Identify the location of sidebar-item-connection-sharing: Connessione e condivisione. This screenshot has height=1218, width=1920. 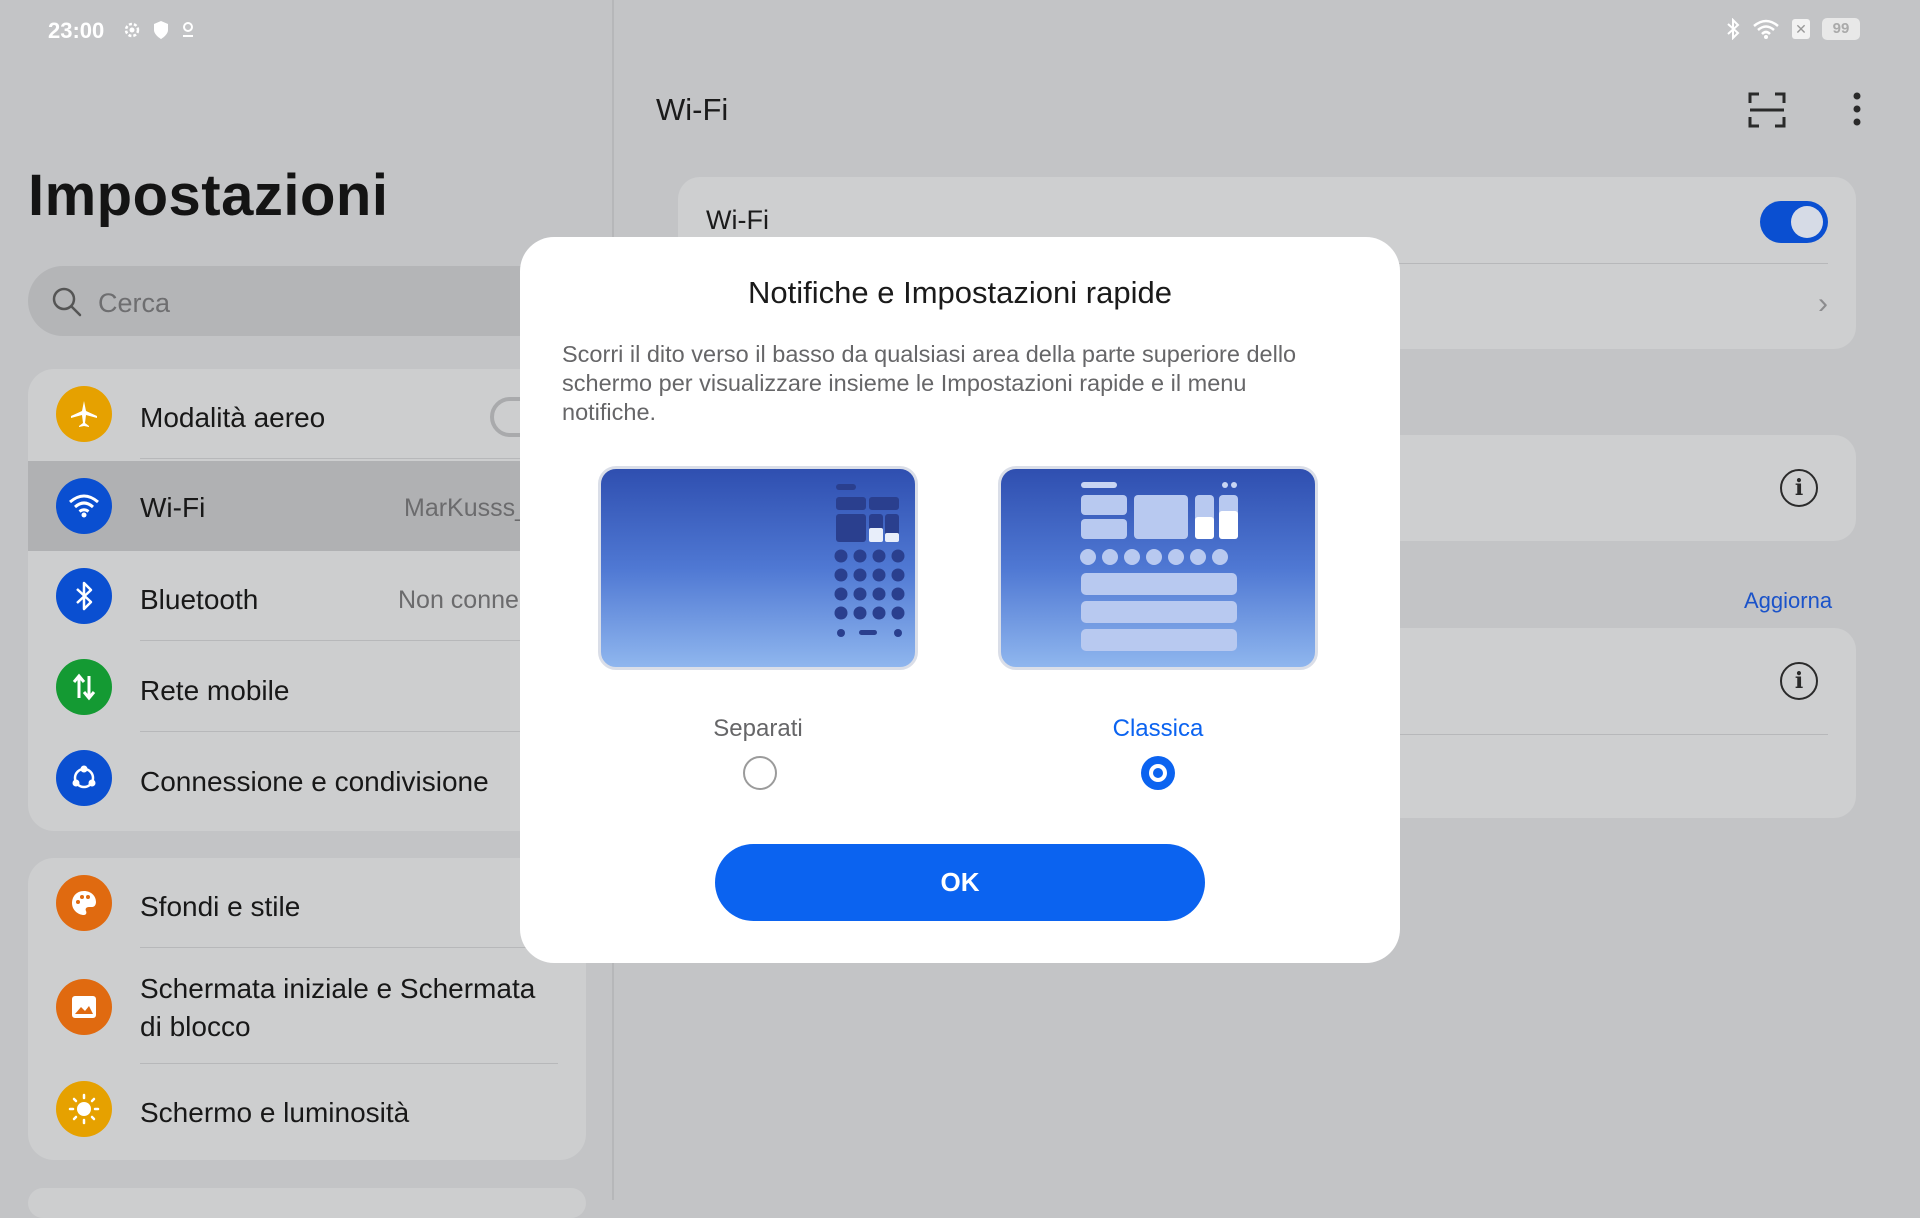
(307, 778).